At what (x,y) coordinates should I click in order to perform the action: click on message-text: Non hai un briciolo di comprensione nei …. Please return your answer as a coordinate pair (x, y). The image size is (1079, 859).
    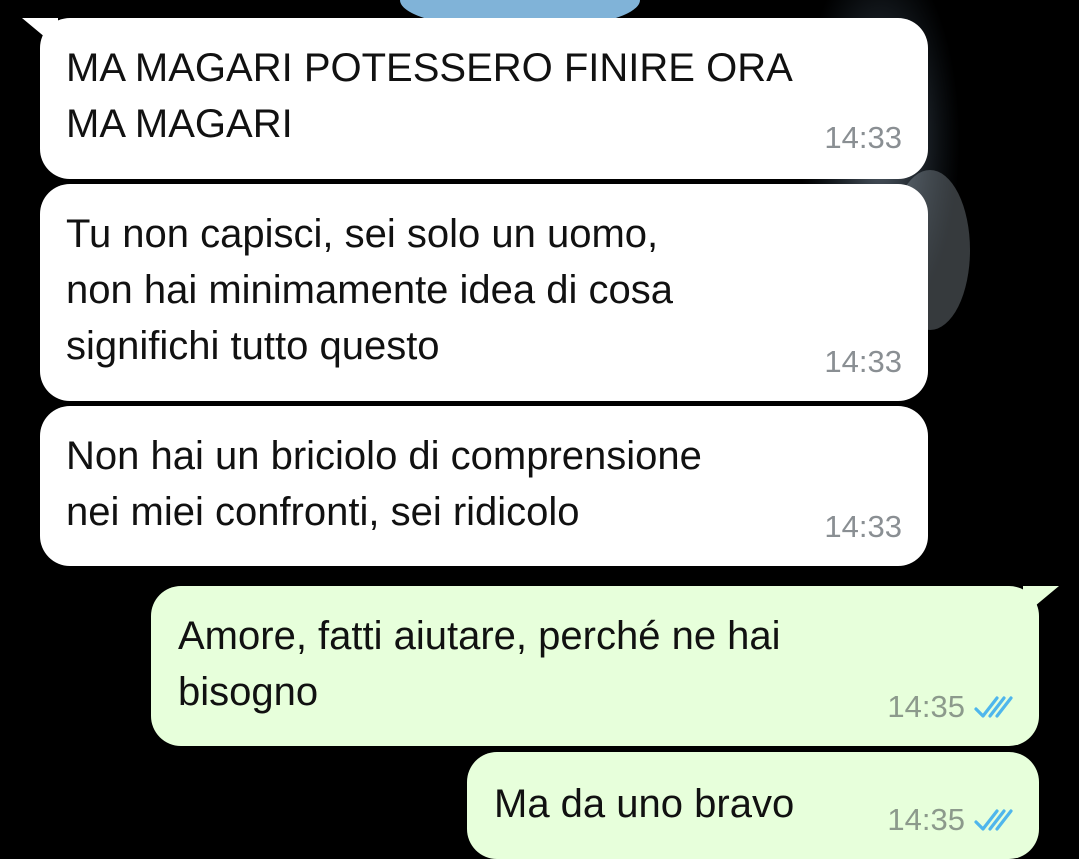
    Looking at the image, I should click on (384, 484).